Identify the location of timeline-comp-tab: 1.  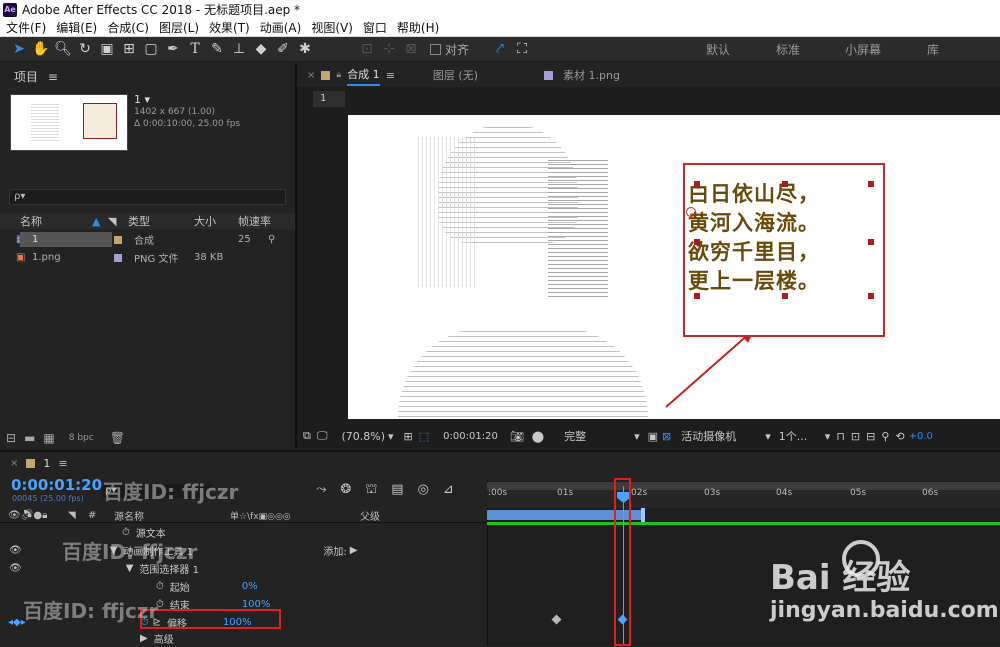
(46, 463).